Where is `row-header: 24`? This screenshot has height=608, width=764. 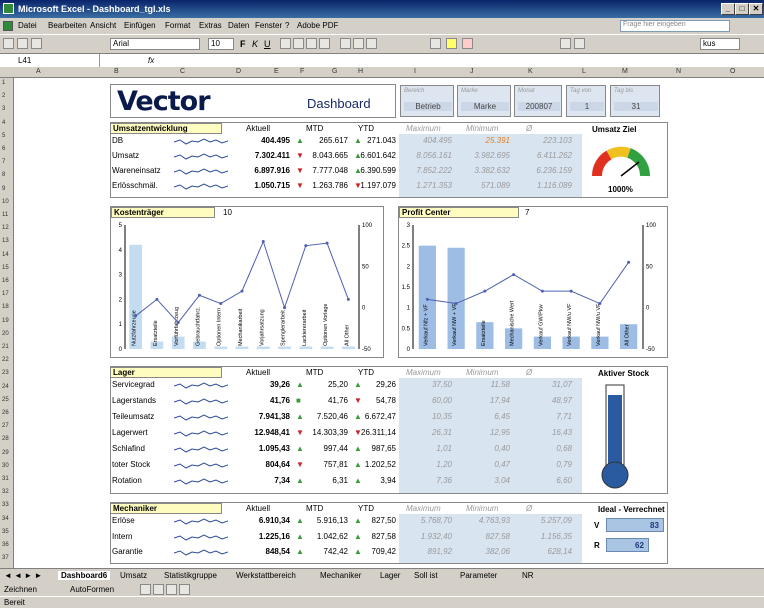
row-header: 24 is located at coordinates (5, 387).